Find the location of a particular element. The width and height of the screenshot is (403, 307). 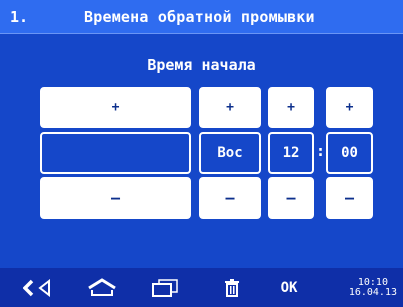

ok-button: OK is located at coordinates (289, 287).